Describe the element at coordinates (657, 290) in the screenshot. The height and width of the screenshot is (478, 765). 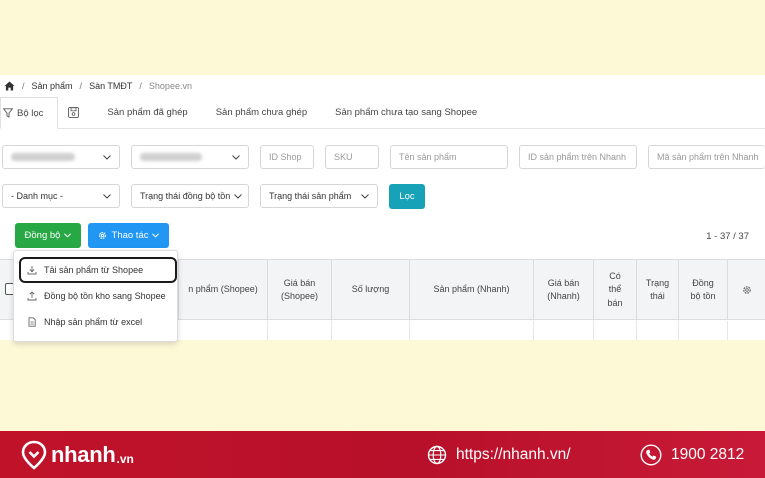
I see `column-header-status: Trạng thái` at that location.